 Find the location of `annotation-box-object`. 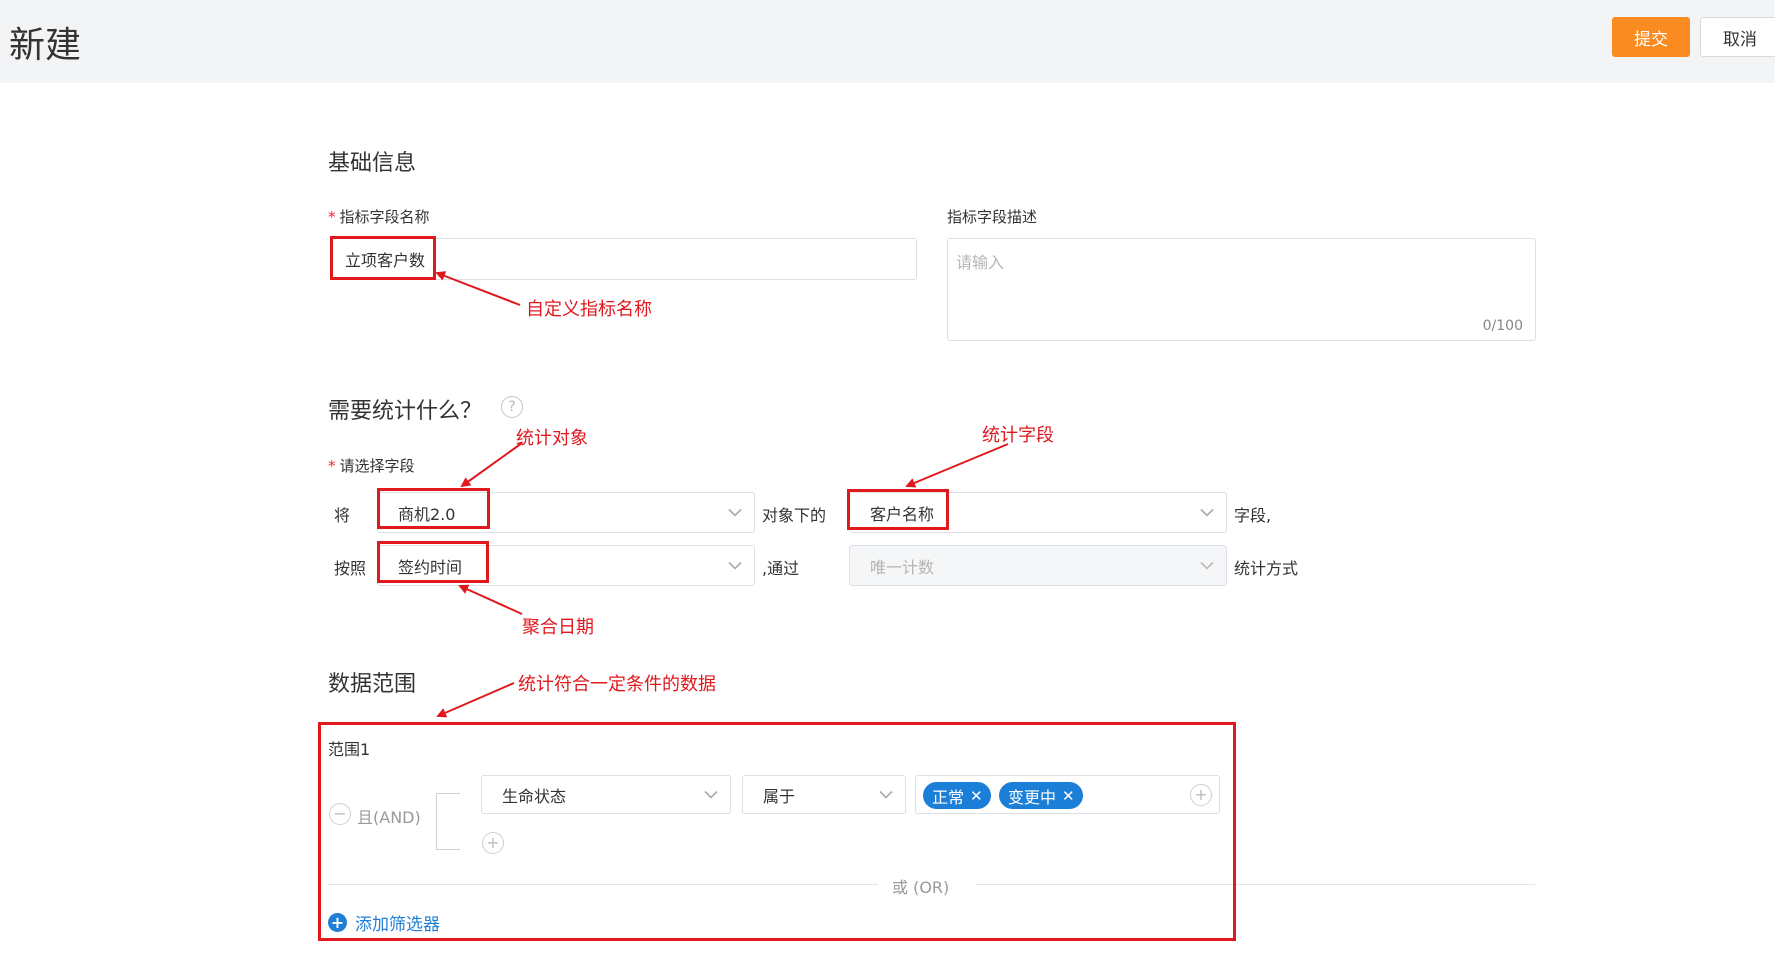

annotation-box-object is located at coordinates (433, 508).